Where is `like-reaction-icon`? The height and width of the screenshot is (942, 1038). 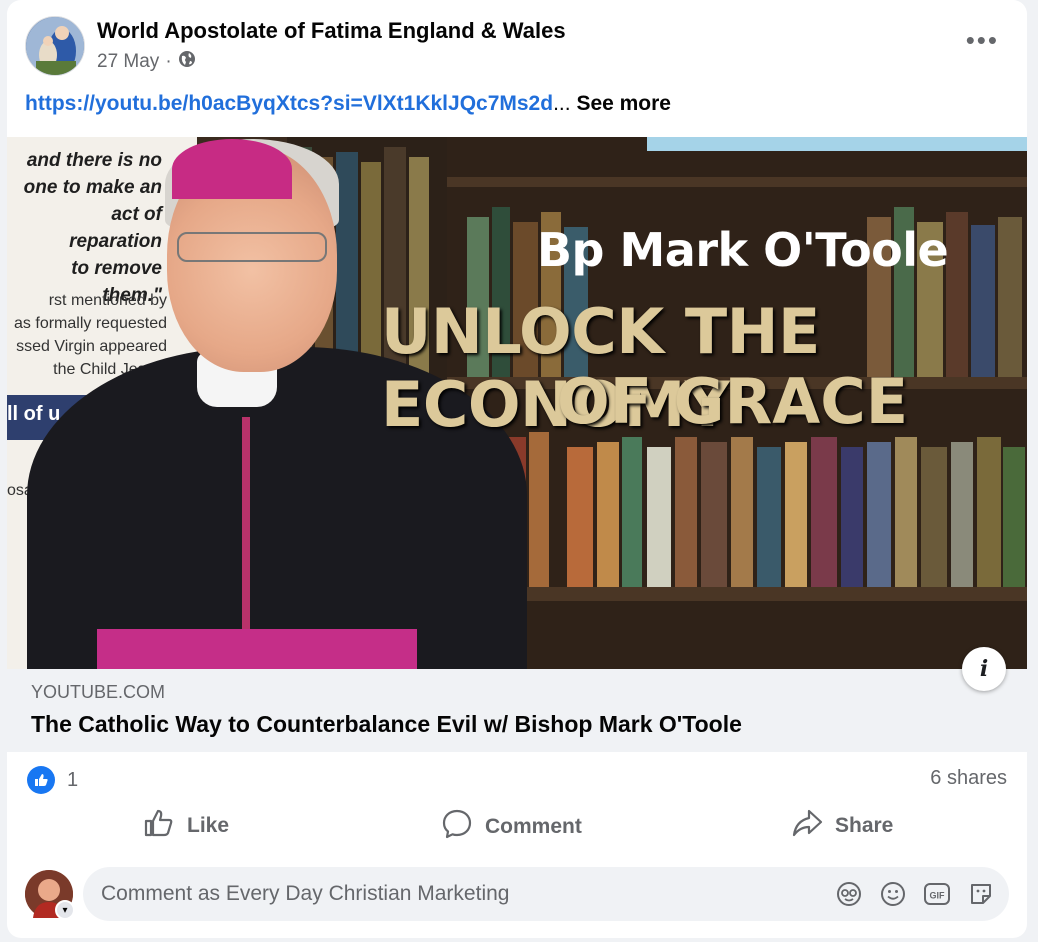
like-reaction-icon is located at coordinates (41, 780).